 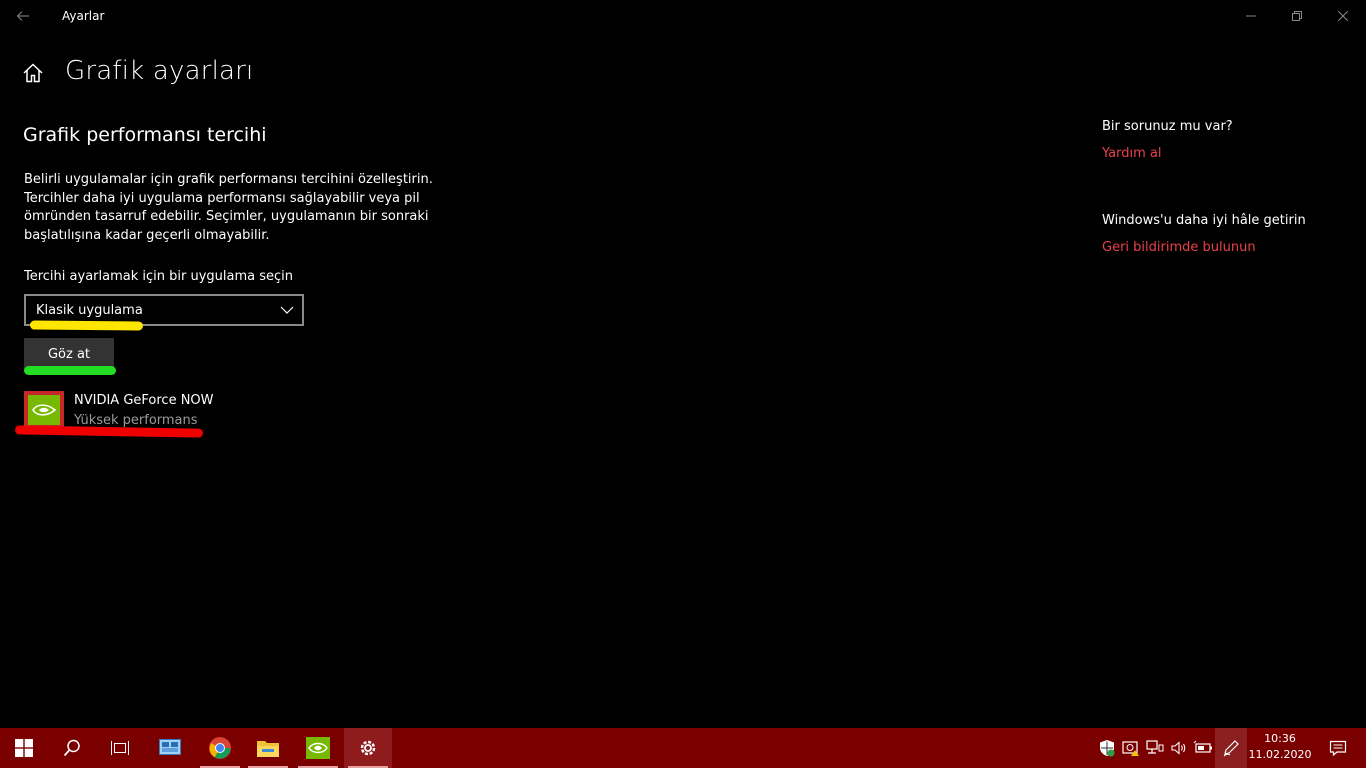 What do you see at coordinates (144, 400) in the screenshot?
I see `app-name: NVIDIA GeForce NOW` at bounding box center [144, 400].